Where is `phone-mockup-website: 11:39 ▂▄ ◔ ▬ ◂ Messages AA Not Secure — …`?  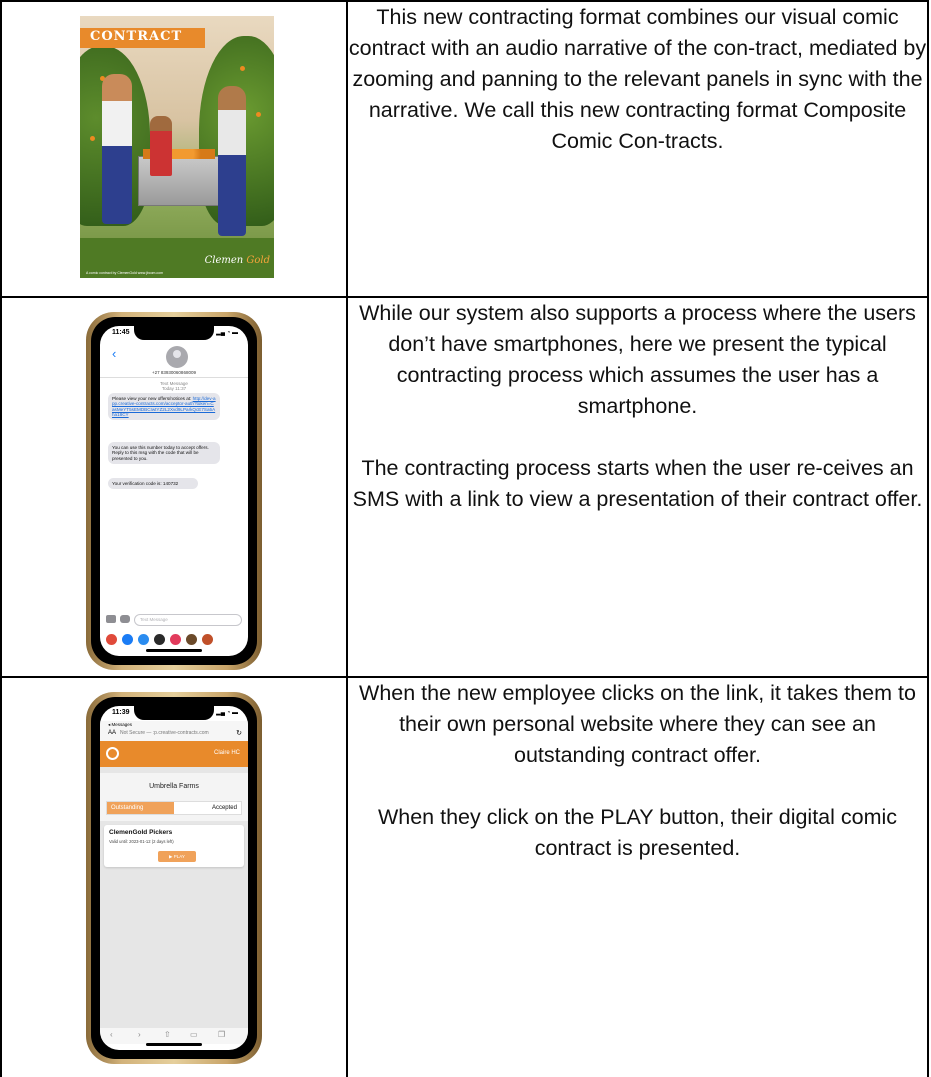 phone-mockup-website: 11:39 ▂▄ ◔ ▬ ◂ Messages AA Not Secure — … is located at coordinates (174, 878).